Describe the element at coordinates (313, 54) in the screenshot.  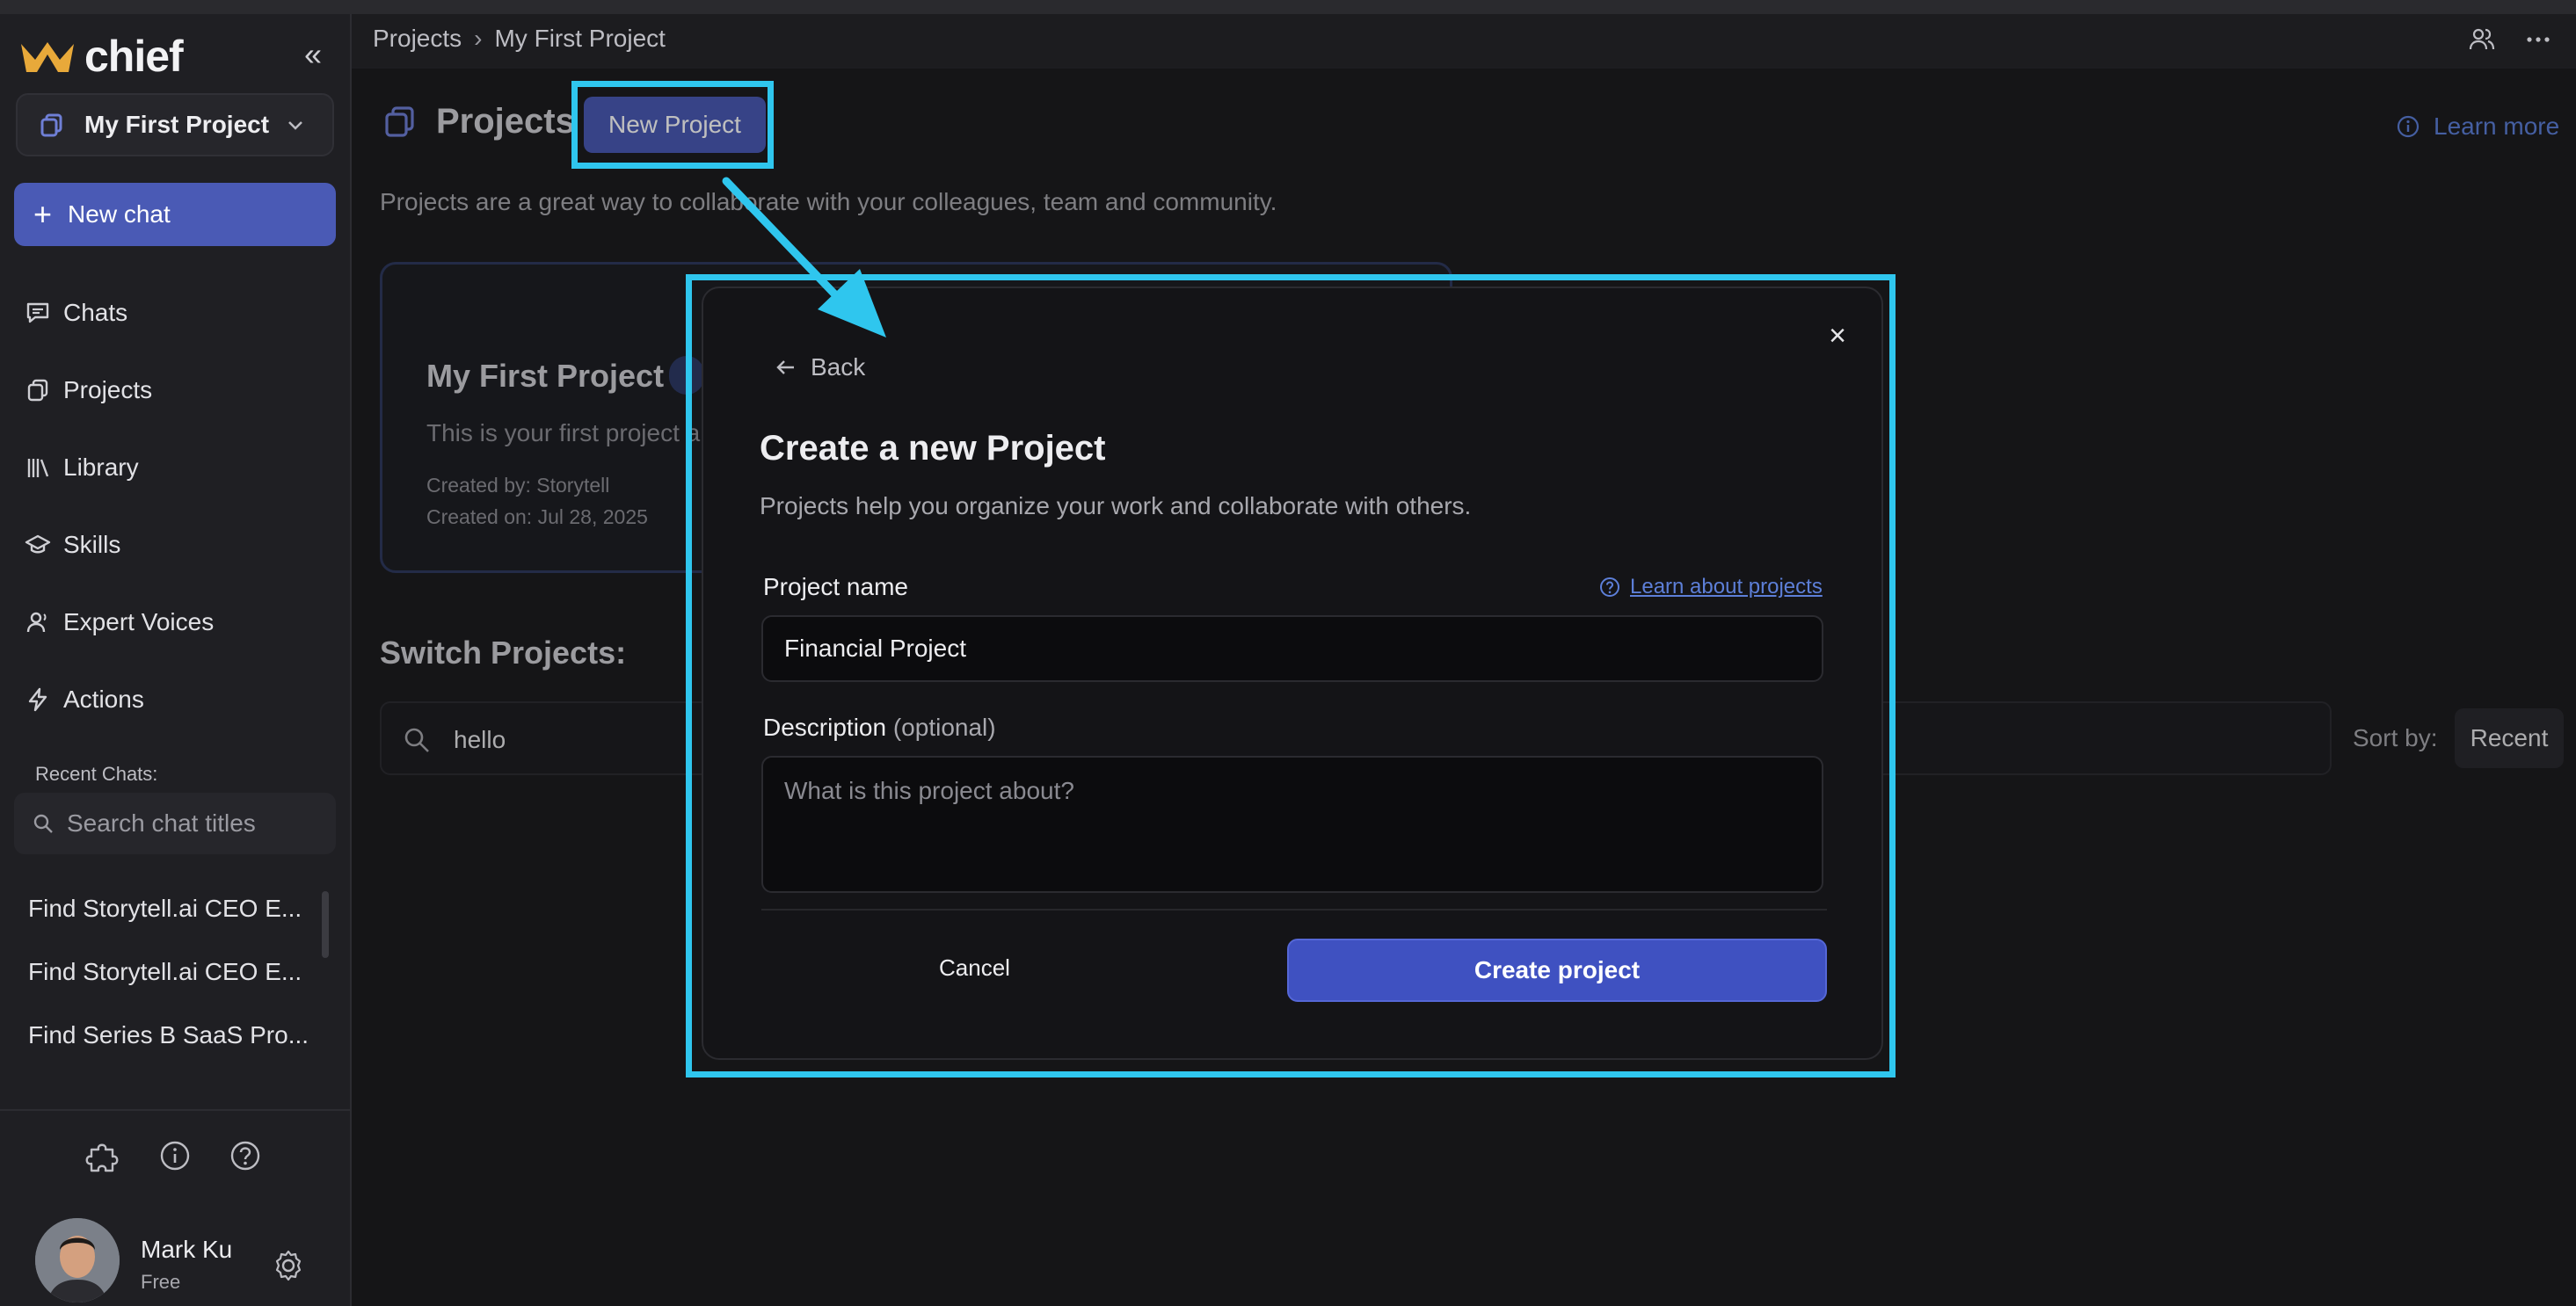
I see `collapse-sidebar-icon: «` at that location.